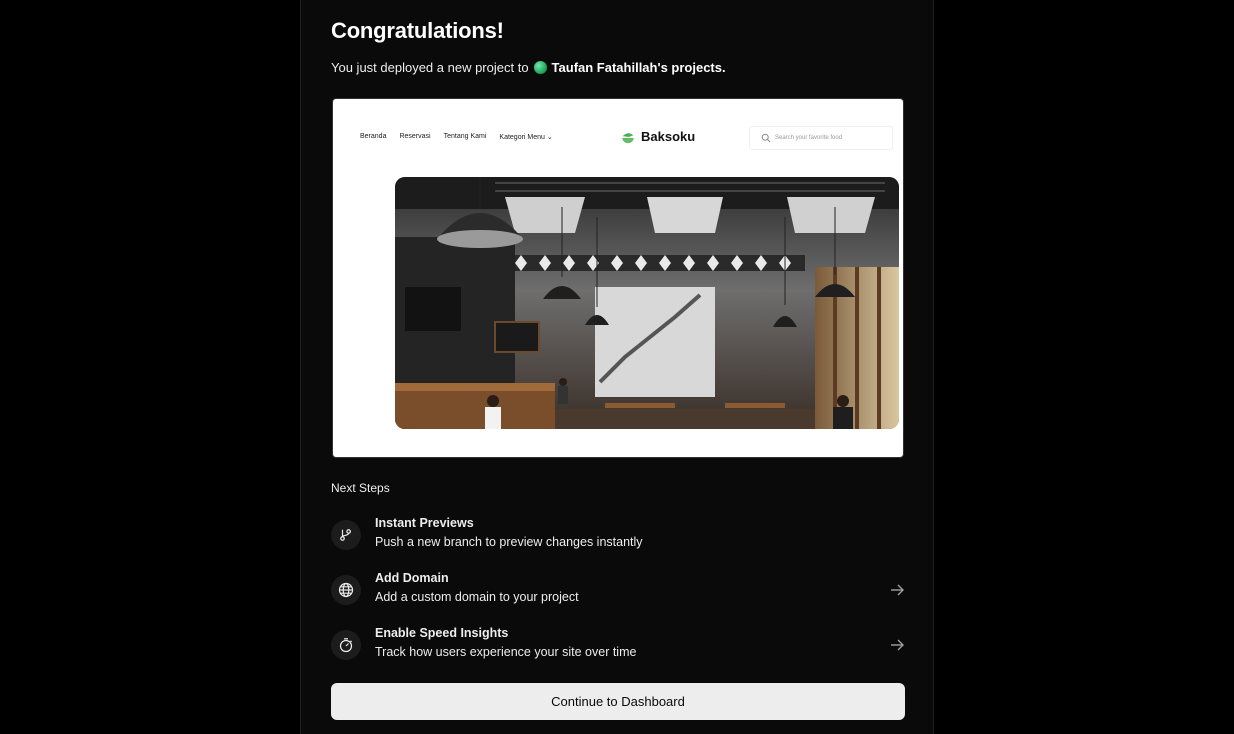 Image resolution: width=1234 pixels, height=734 pixels. What do you see at coordinates (526, 137) in the screenshot?
I see `preview-nav-item: Kategori Menu ⌄` at bounding box center [526, 137].